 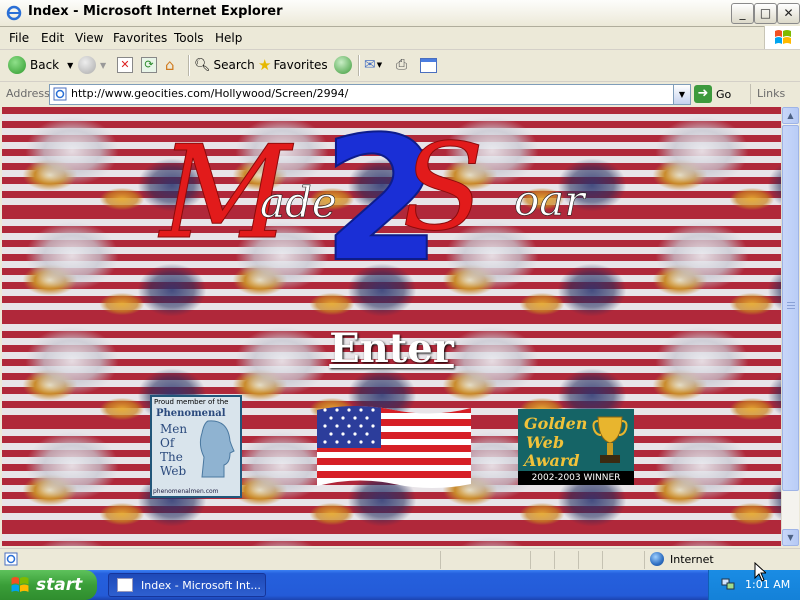 What do you see at coordinates (173, 471) in the screenshot?
I see `award-line-web: Web` at bounding box center [173, 471].